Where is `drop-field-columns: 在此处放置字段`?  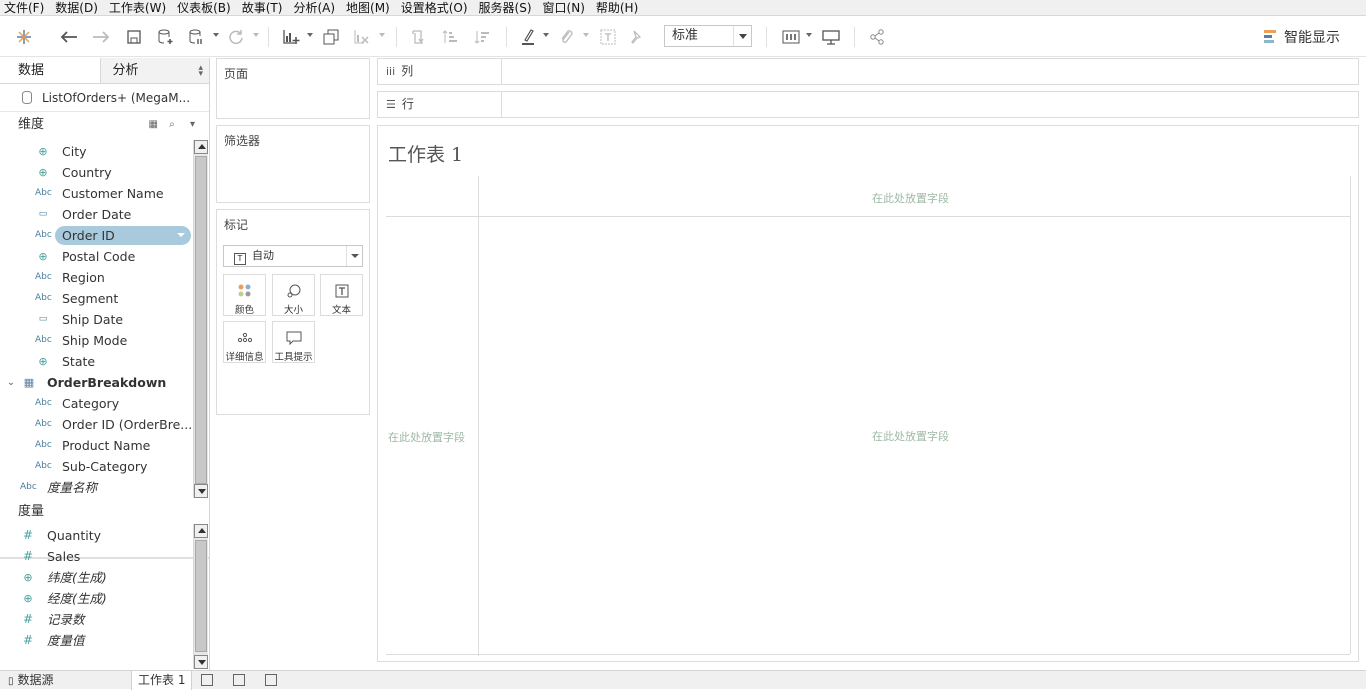 drop-field-columns: 在此处放置字段 is located at coordinates (910, 198).